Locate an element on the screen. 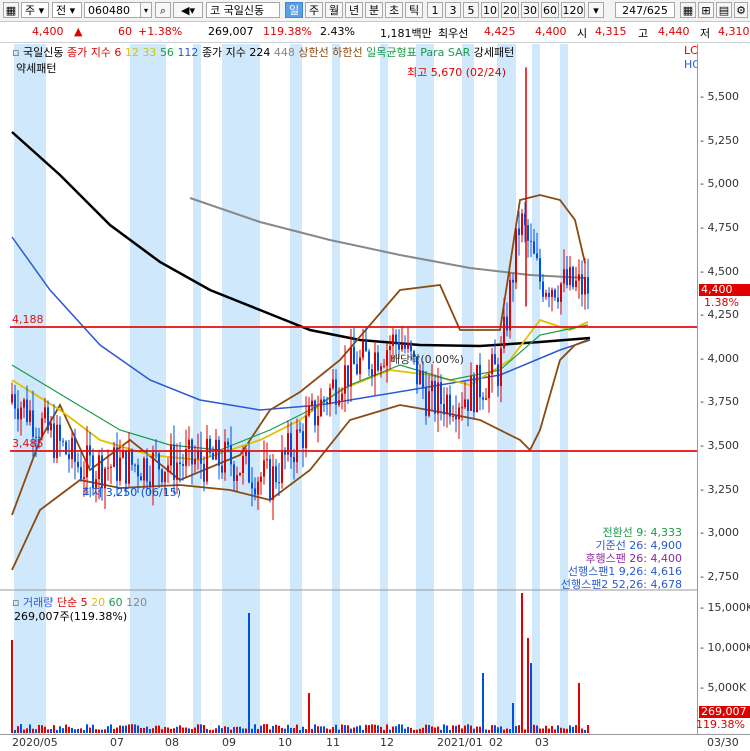 The height and width of the screenshot is (751, 750). legend-ma56: 56 is located at coordinates (167, 52).